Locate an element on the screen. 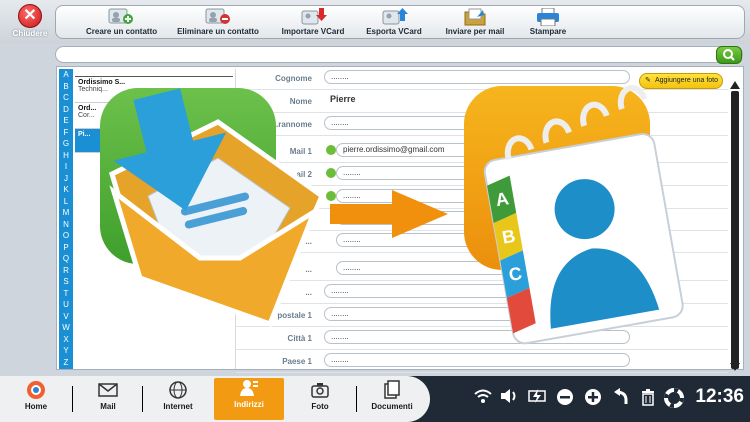  clock: 12:36 is located at coordinates (719, 396).